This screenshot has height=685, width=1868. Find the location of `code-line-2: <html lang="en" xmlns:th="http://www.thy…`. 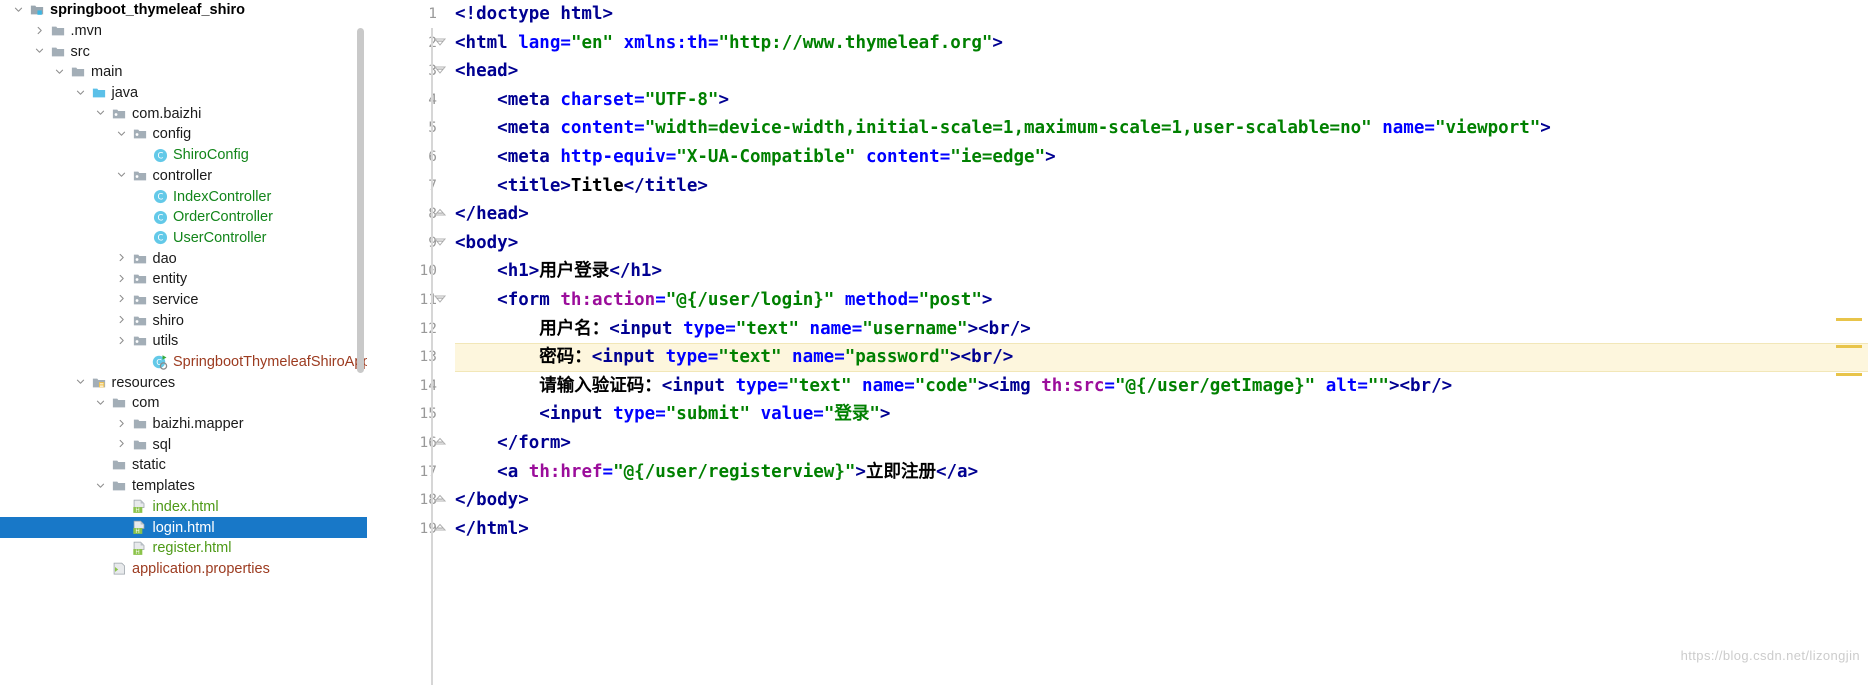

code-line-2: <html lang="en" xmlns:th="http://www.thy… is located at coordinates (729, 43).